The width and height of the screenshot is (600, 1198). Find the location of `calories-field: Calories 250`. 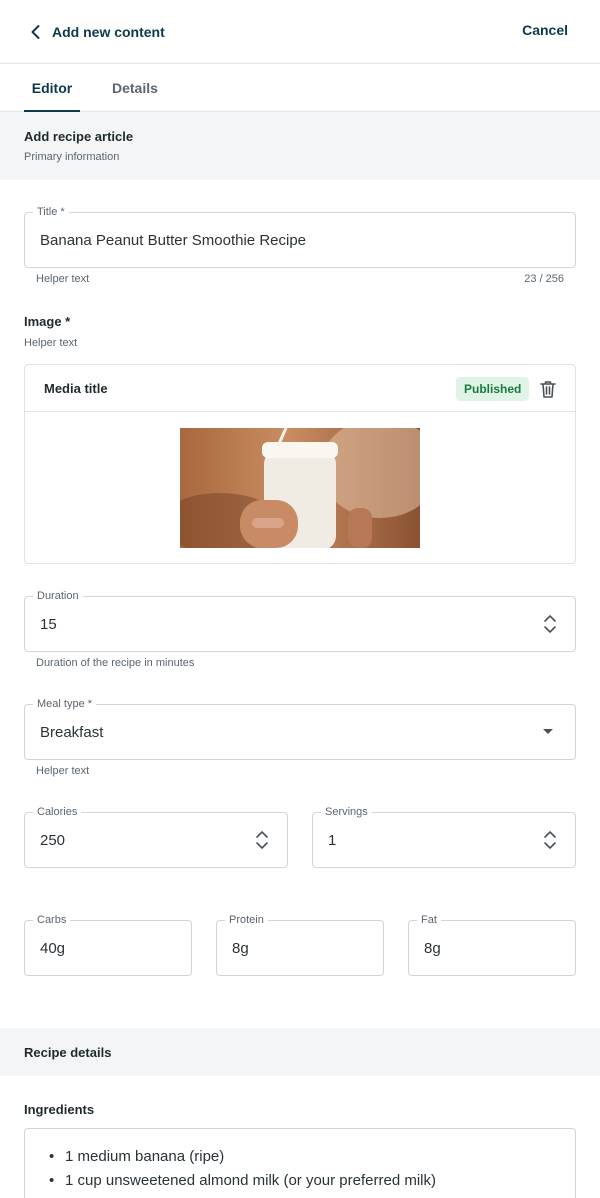

calories-field: Calories 250 is located at coordinates (156, 836).